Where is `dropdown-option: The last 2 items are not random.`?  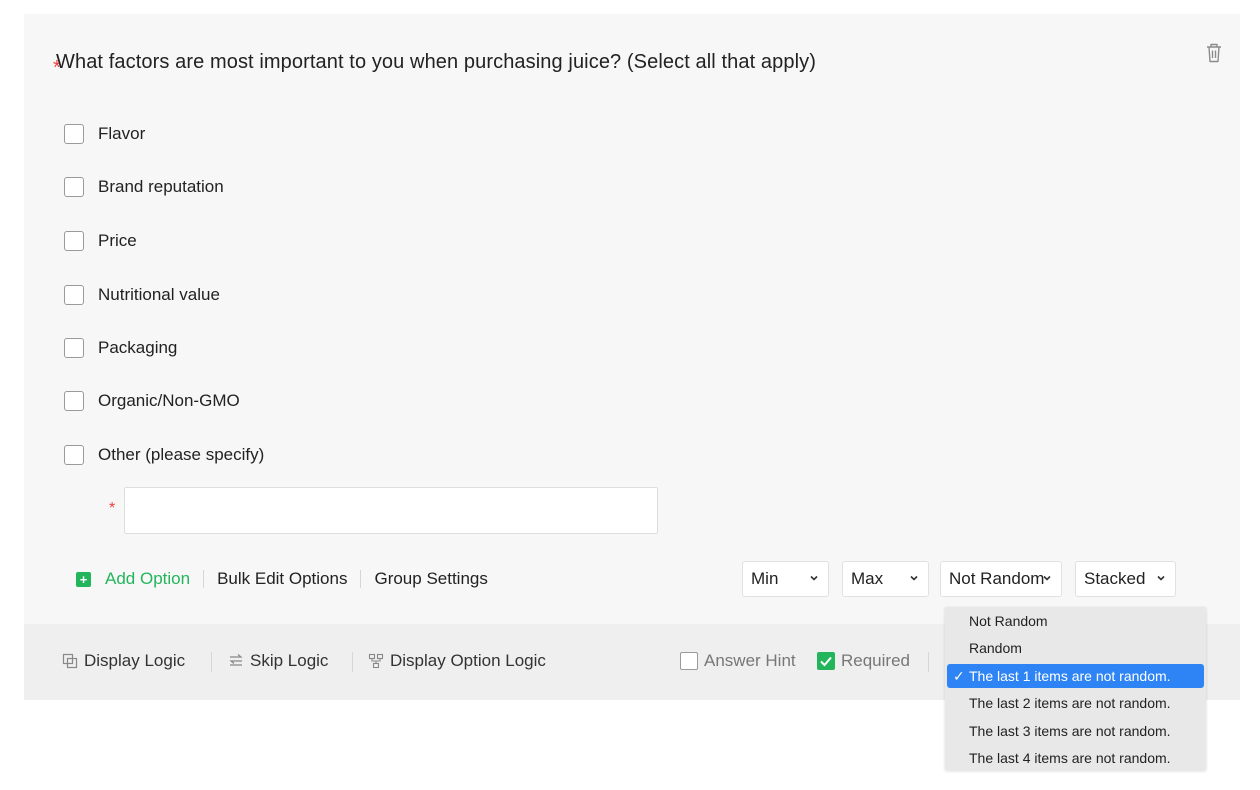
dropdown-option: The last 2 items are not random. is located at coordinates (1075, 703).